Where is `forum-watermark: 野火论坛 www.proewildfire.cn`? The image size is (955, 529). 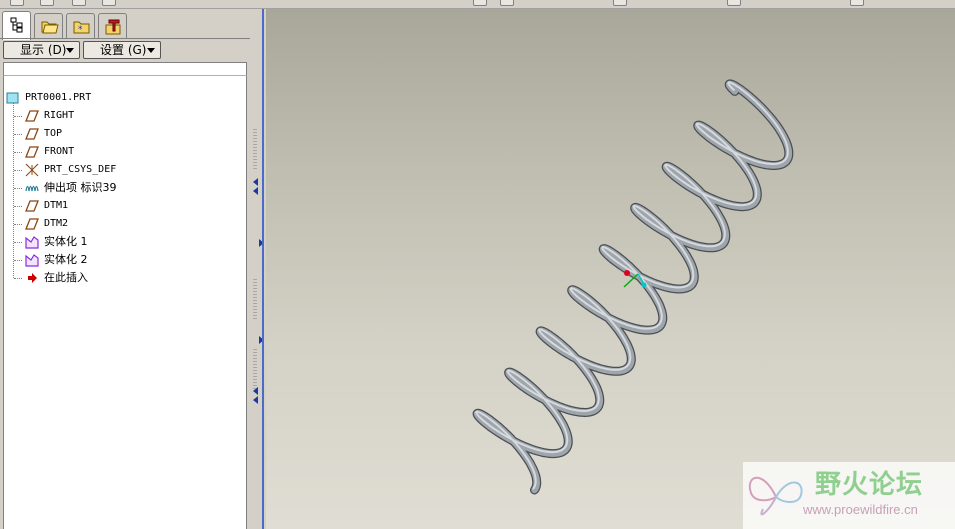
forum-watermark: 野火论坛 www.proewildfire.cn is located at coordinates (849, 495).